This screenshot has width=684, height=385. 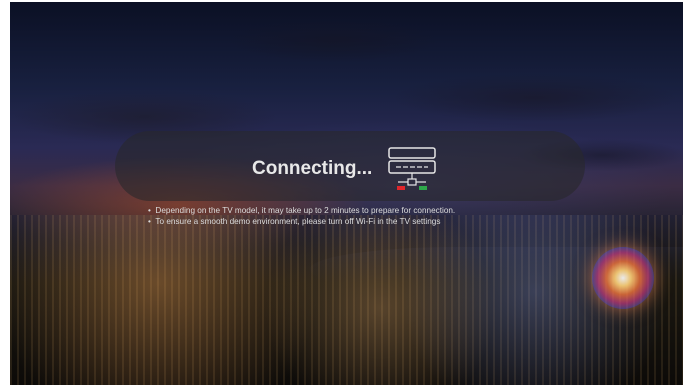 I want to click on green-indicator-icon, so click(x=423, y=188).